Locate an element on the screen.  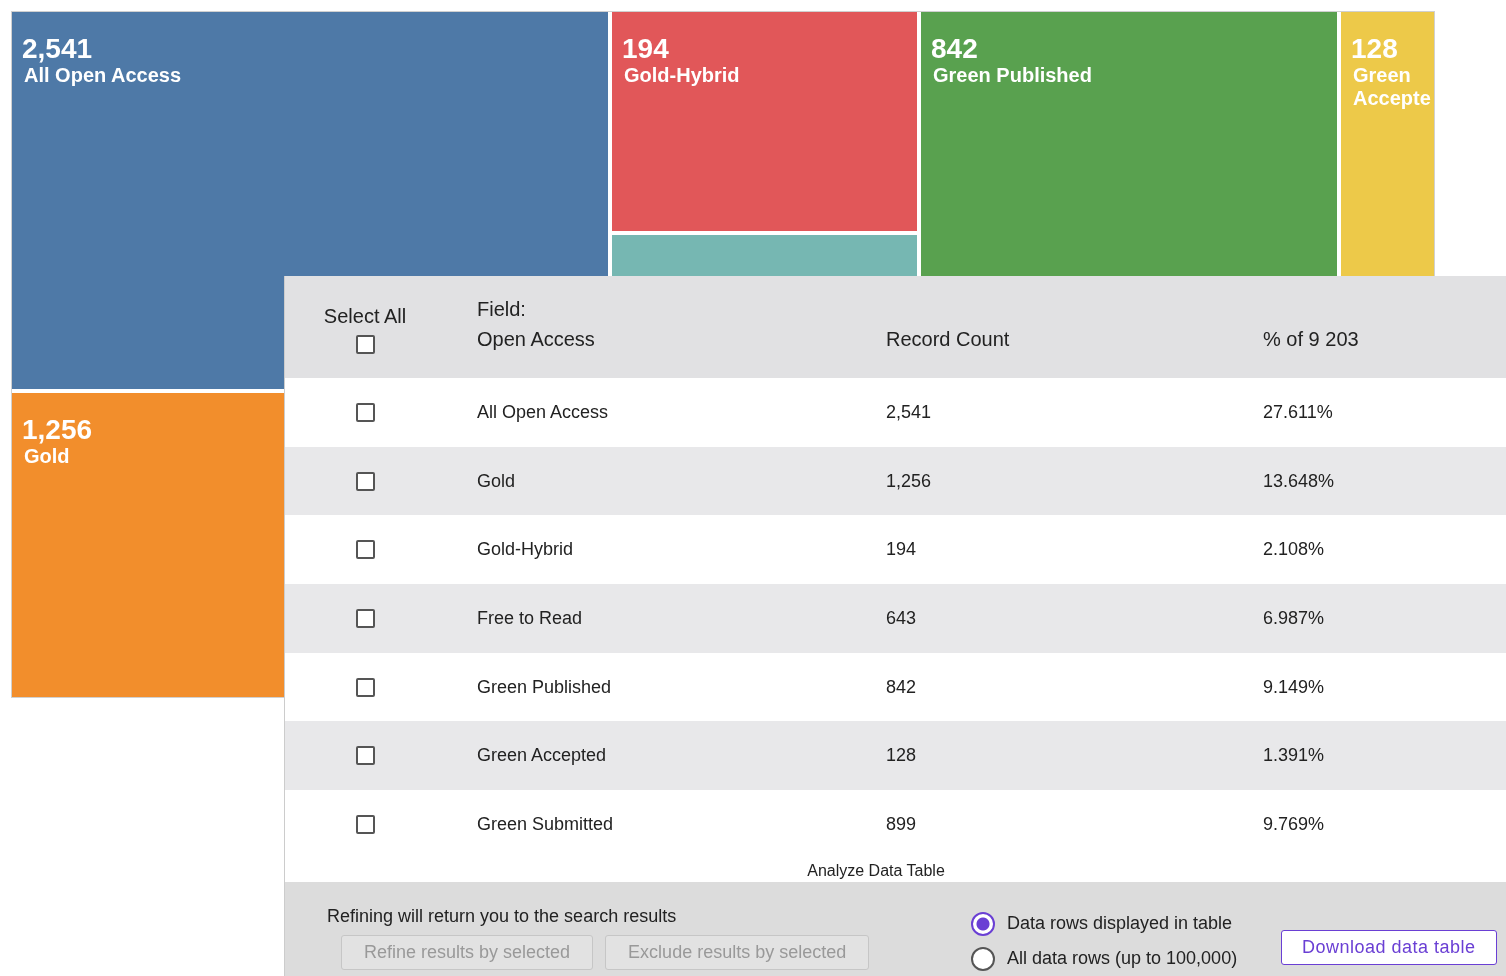
tile-label: All Open Access is located at coordinates (103, 75).